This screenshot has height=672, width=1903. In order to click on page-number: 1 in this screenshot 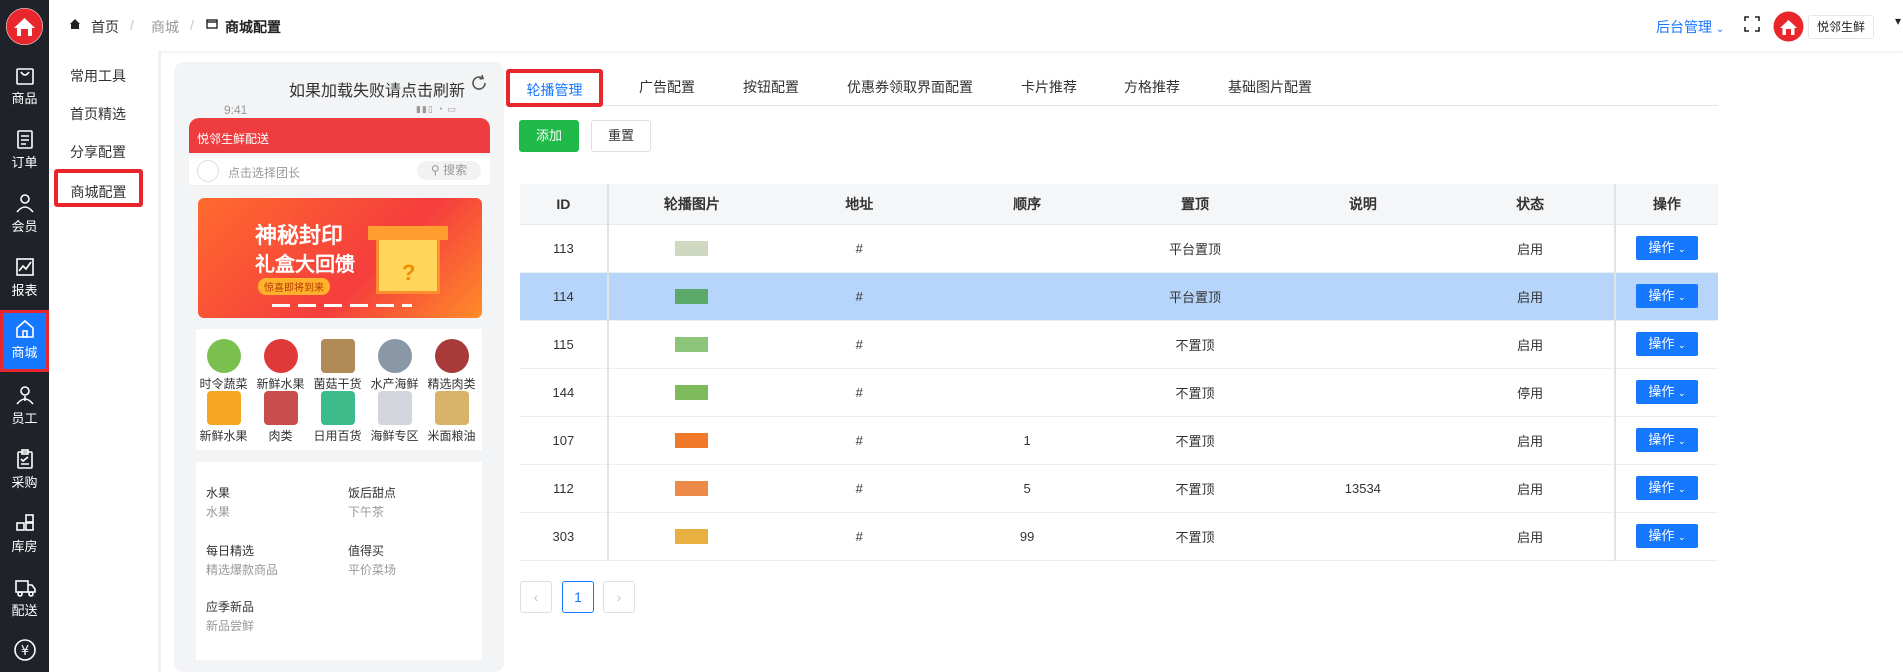, I will do `click(578, 597)`.